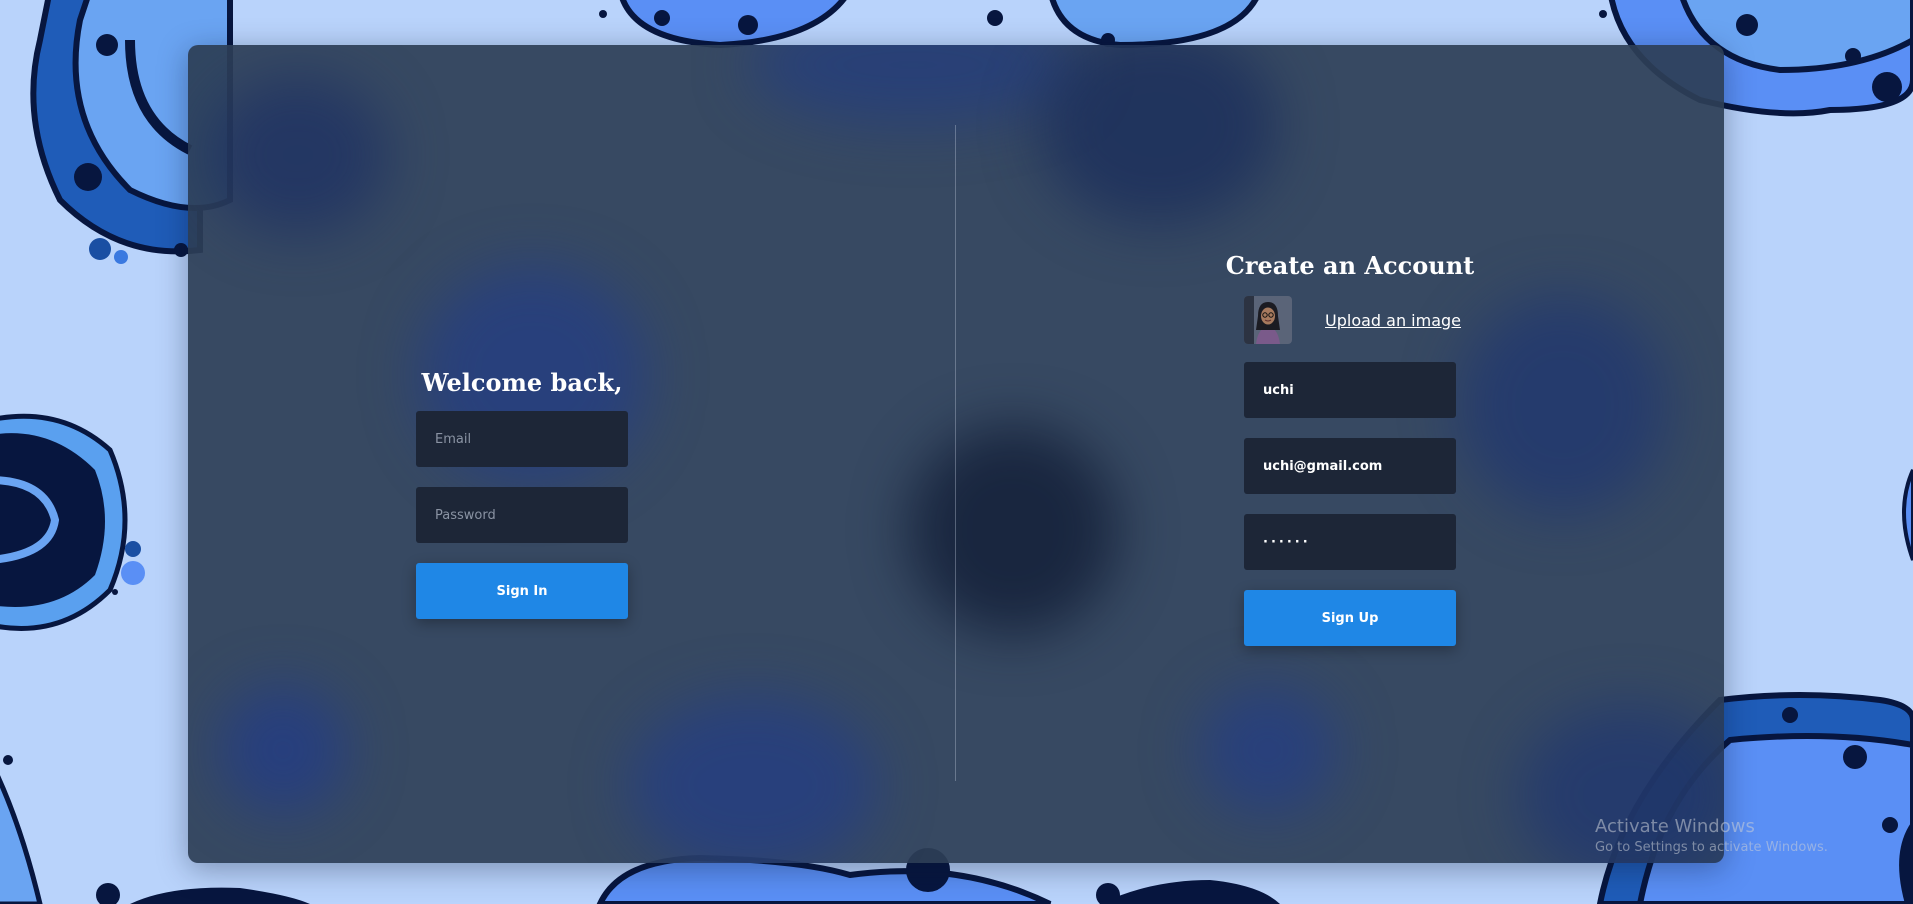 The height and width of the screenshot is (904, 1913). What do you see at coordinates (522, 439) in the screenshot?
I see `signin-email-input` at bounding box center [522, 439].